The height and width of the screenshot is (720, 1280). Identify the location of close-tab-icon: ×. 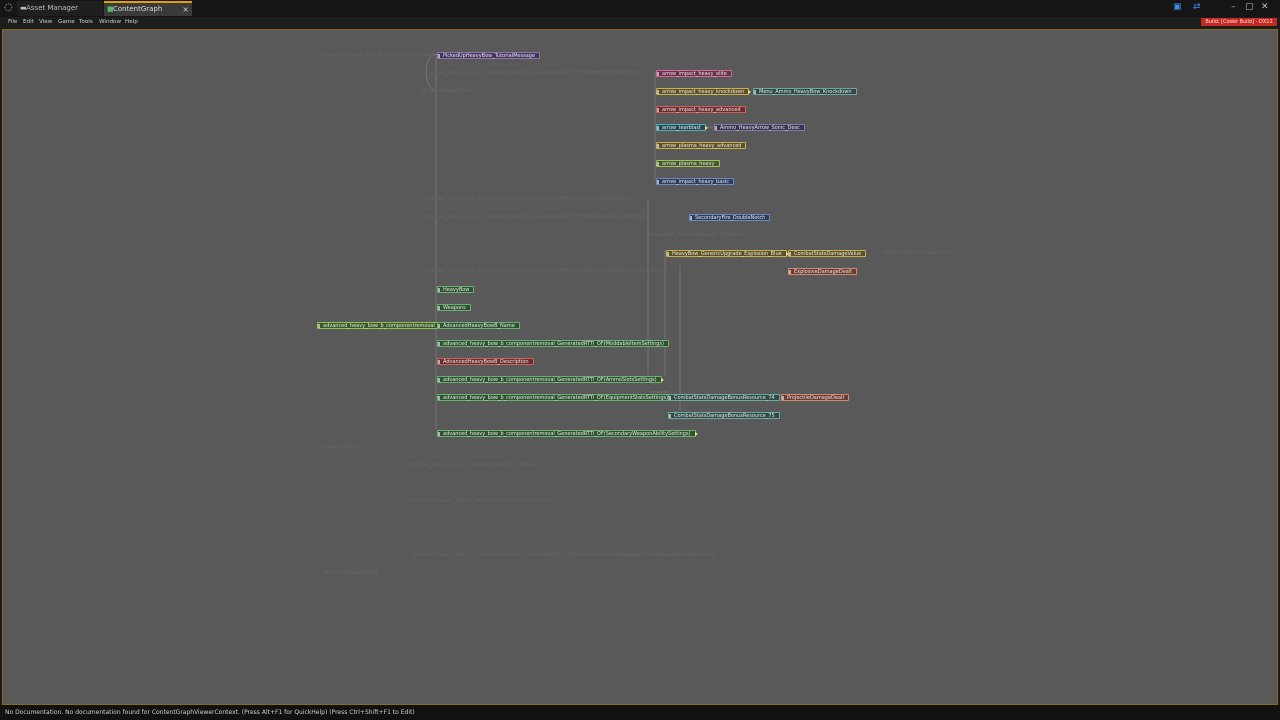
(185, 9).